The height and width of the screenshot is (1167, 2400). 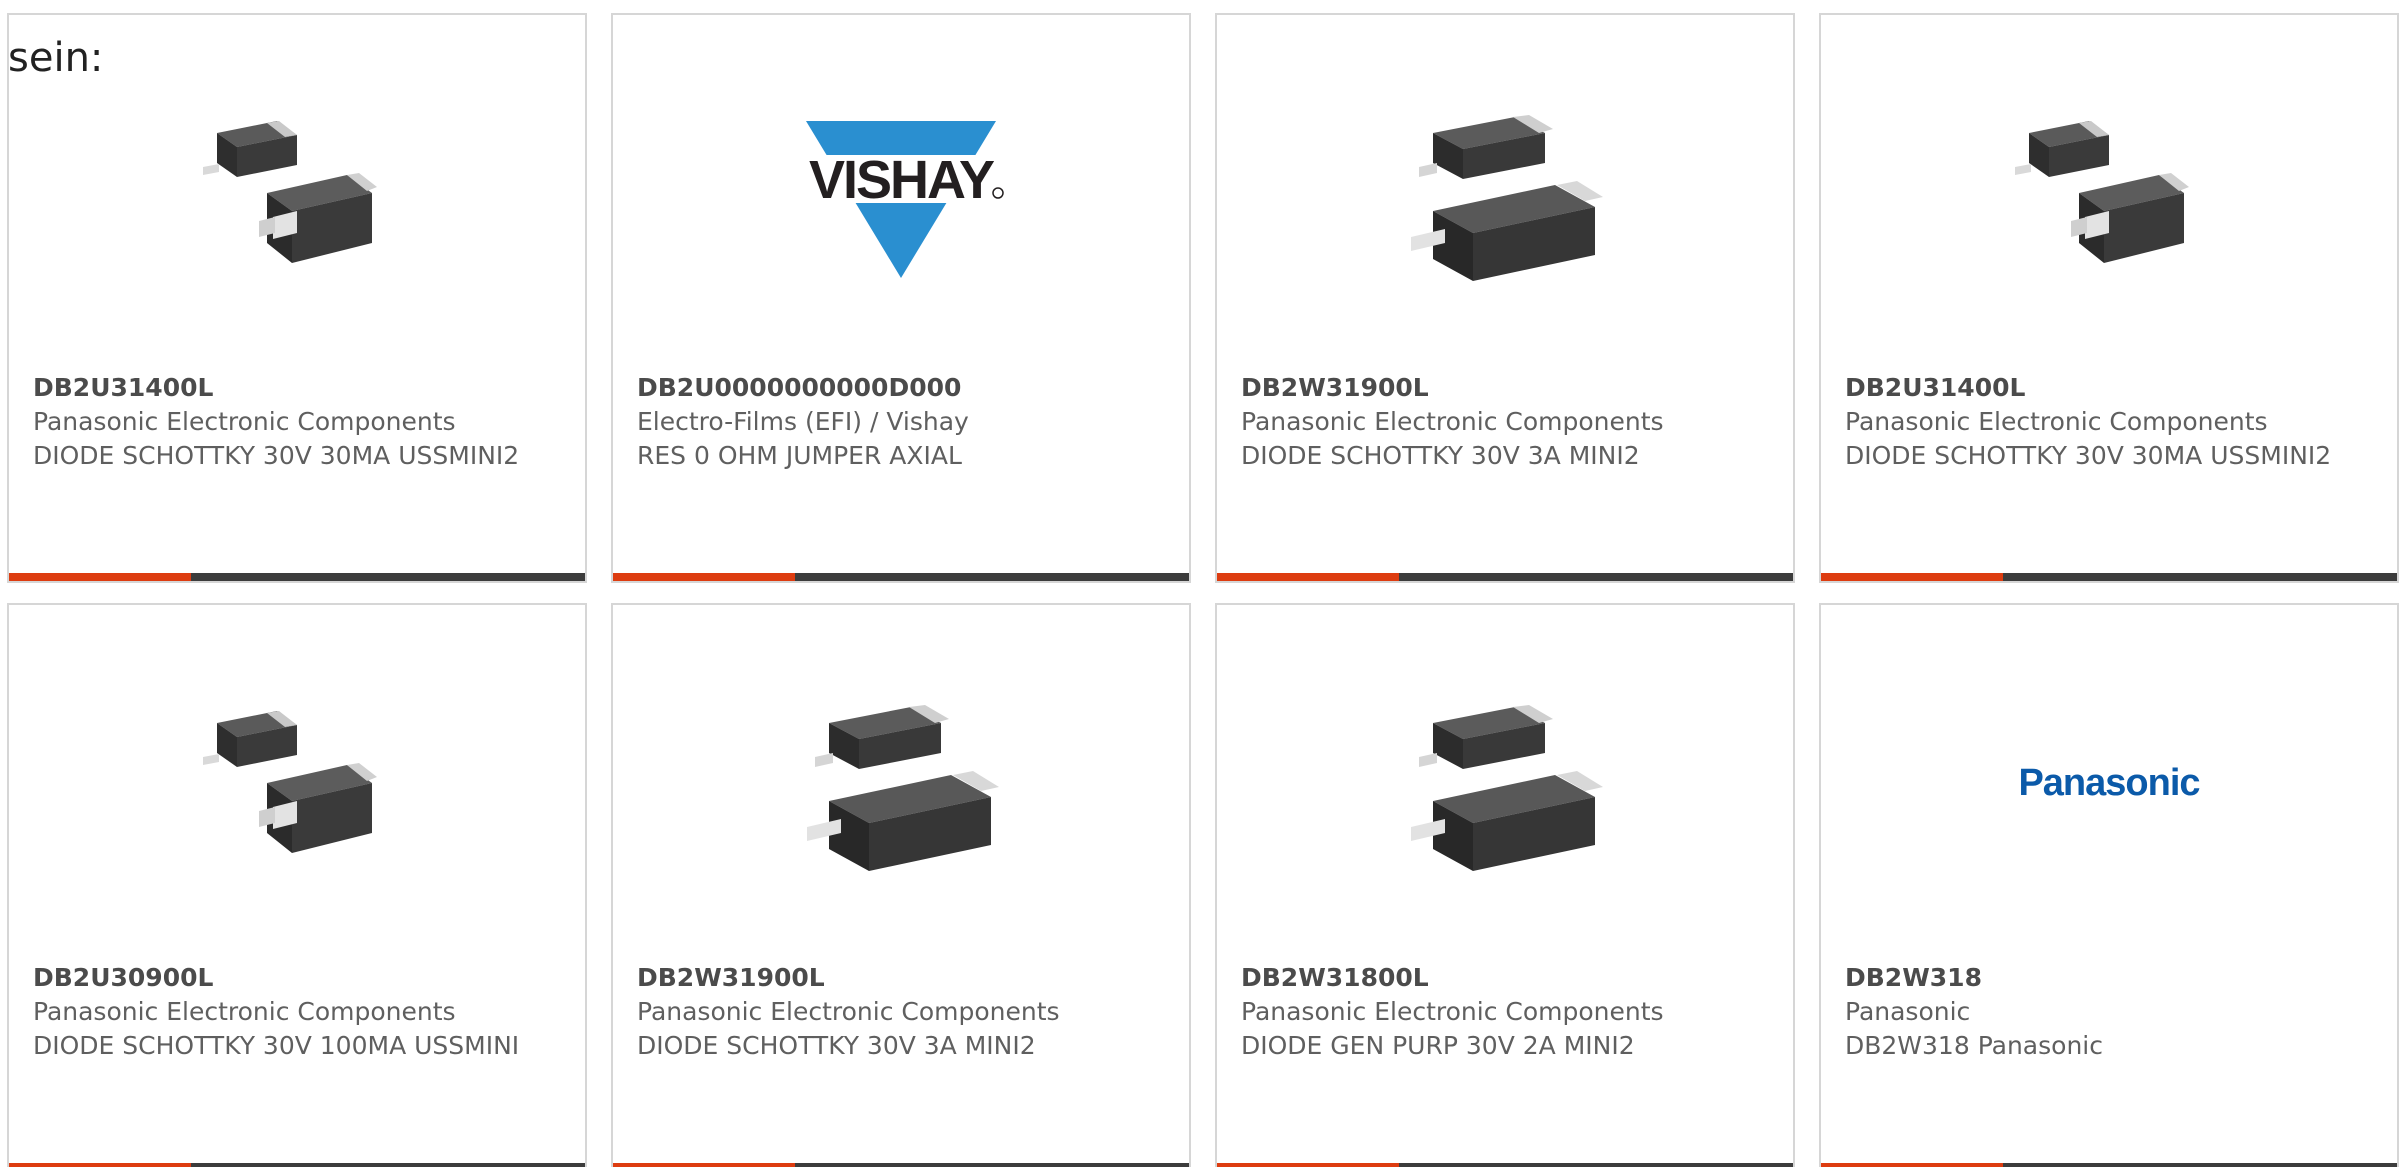 What do you see at coordinates (2113, 1012) in the screenshot?
I see `product-info: DB2W318 Panasonic DB2W318 Panasonic` at bounding box center [2113, 1012].